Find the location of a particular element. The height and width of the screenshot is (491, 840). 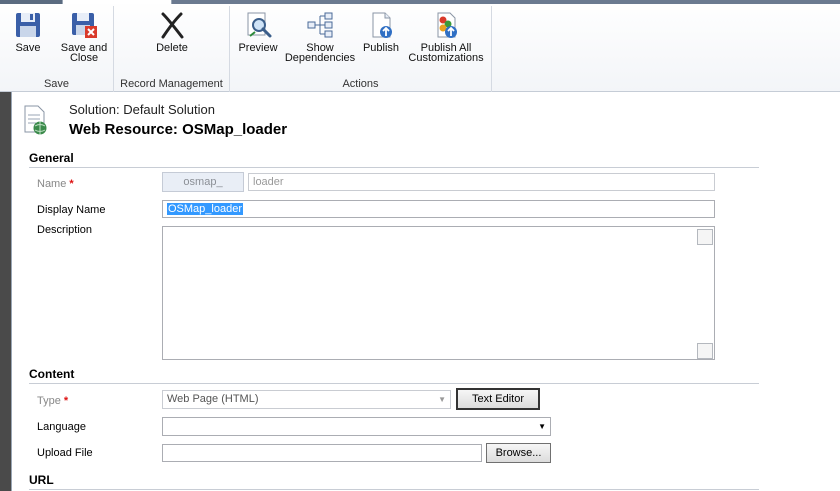

delete-button-label: Delete is located at coordinates (172, 48).